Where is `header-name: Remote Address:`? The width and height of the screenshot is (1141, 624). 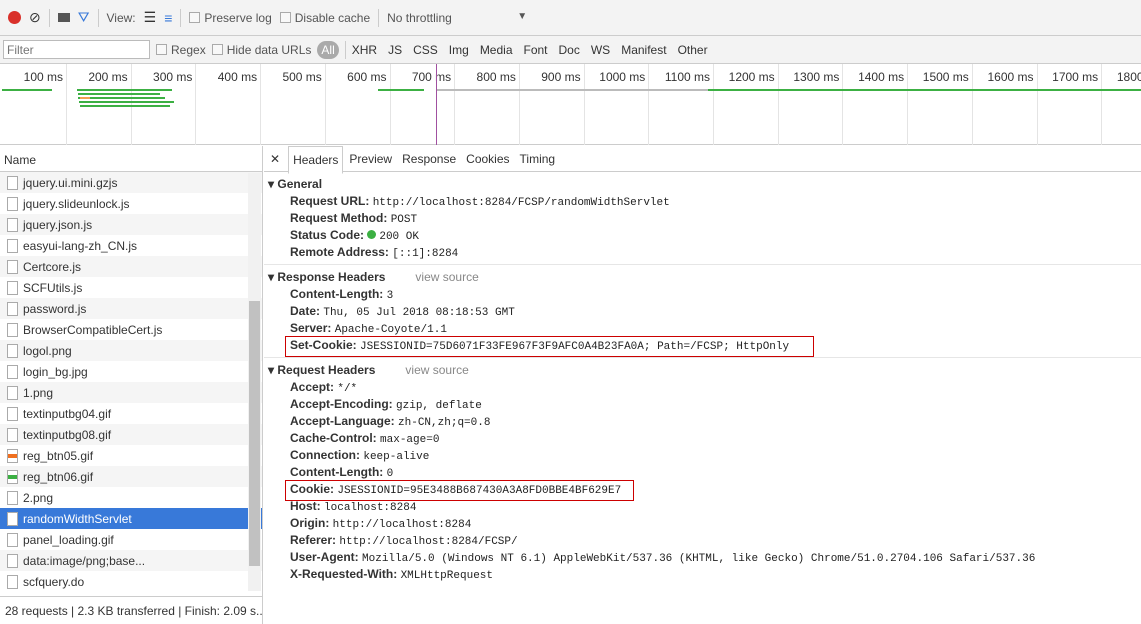
header-name: Remote Address: is located at coordinates (339, 252).